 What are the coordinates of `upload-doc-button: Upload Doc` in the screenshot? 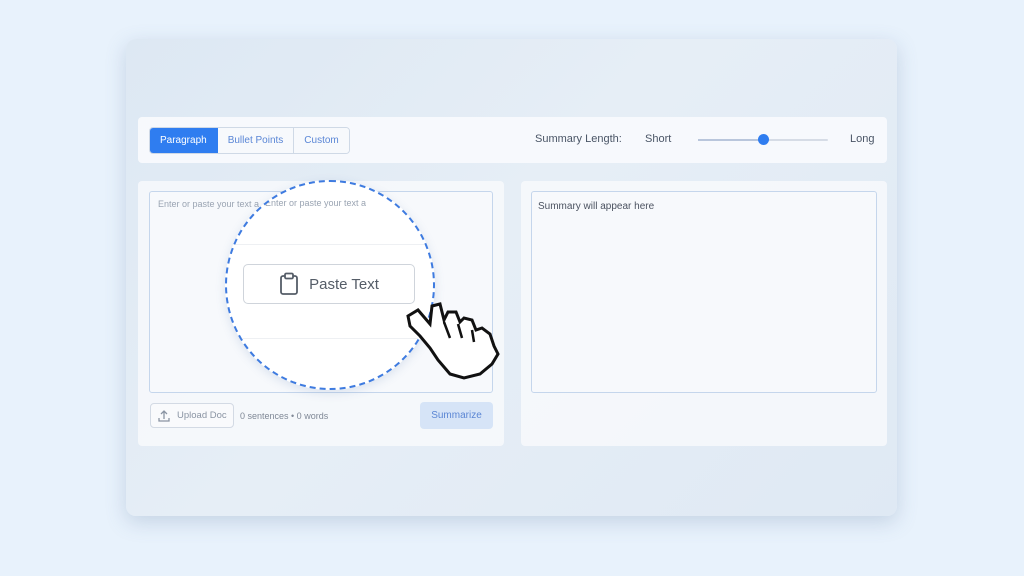 It's located at (192, 415).